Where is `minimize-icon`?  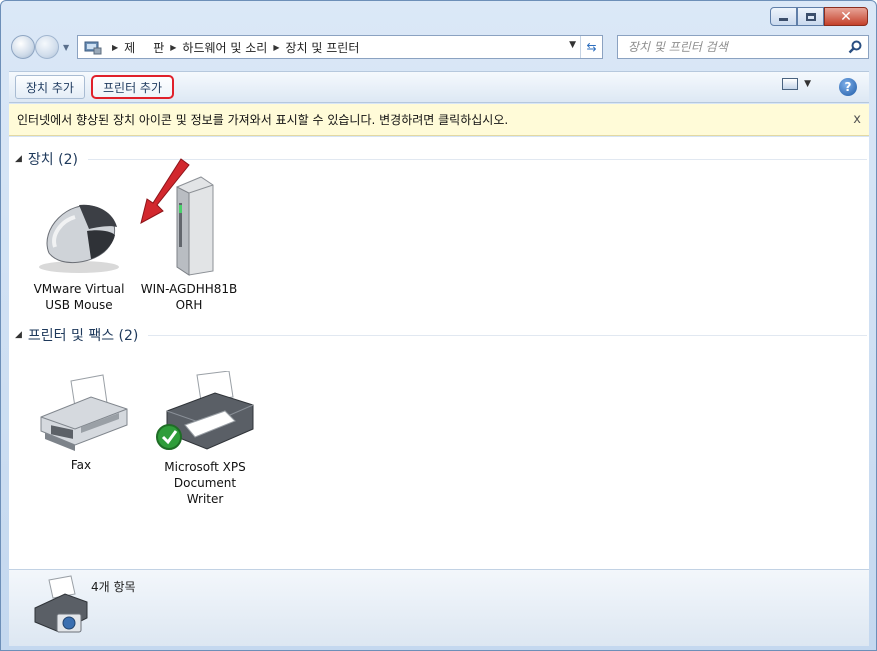
minimize-icon is located at coordinates (783, 19).